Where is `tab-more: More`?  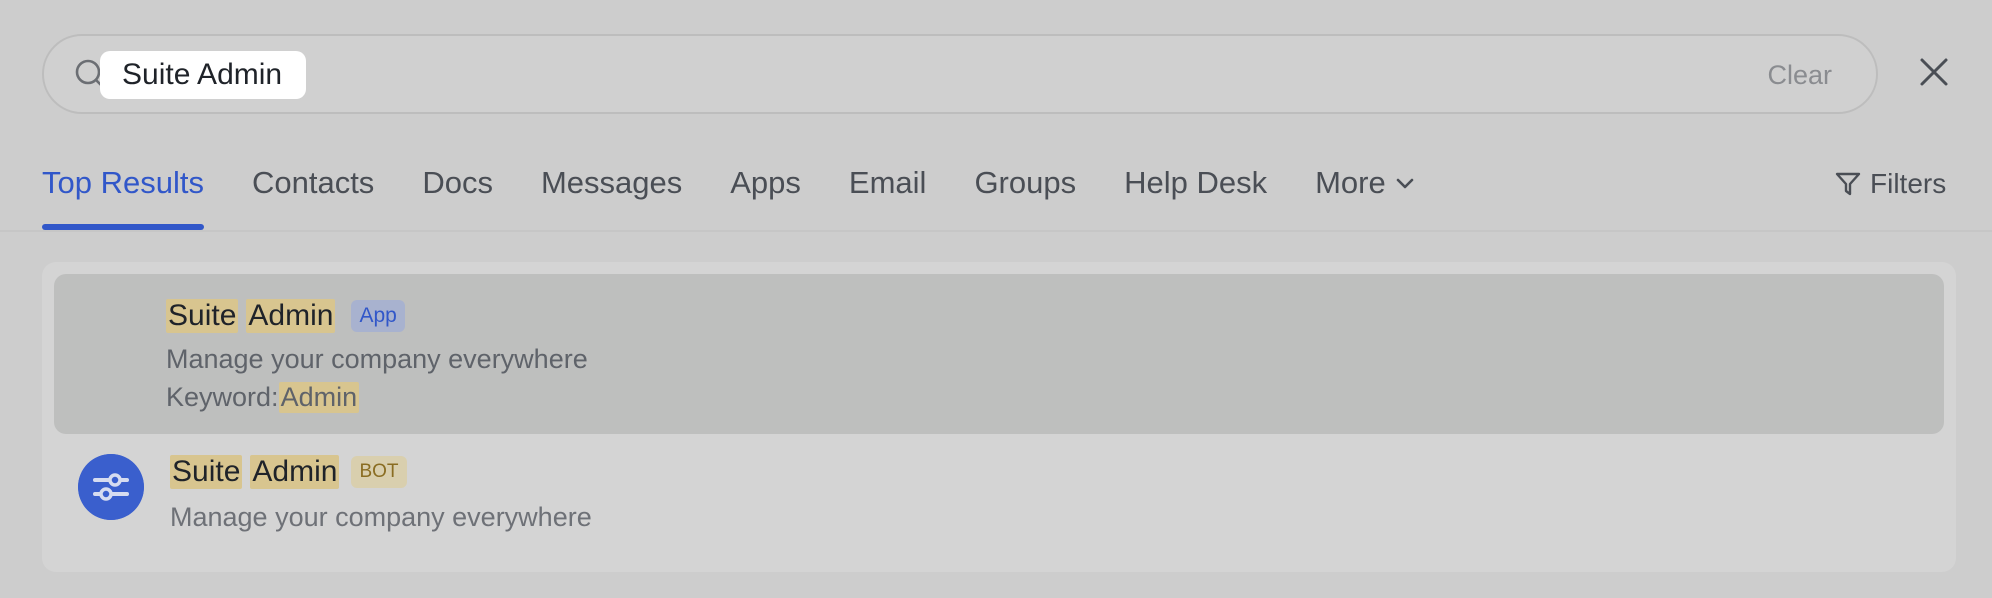
tab-more: More is located at coordinates (1365, 195).